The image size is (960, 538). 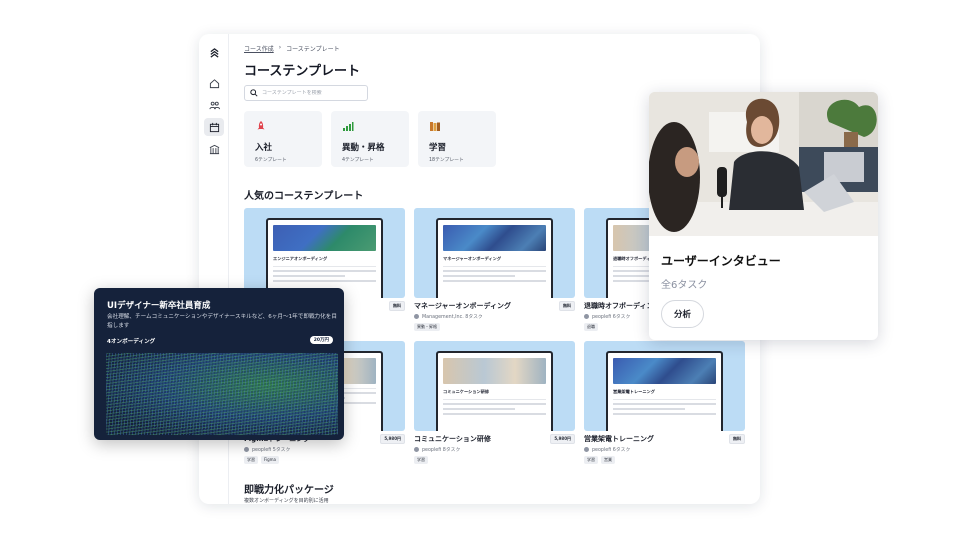 I want to click on wave-pattern-image, so click(x=222, y=394).